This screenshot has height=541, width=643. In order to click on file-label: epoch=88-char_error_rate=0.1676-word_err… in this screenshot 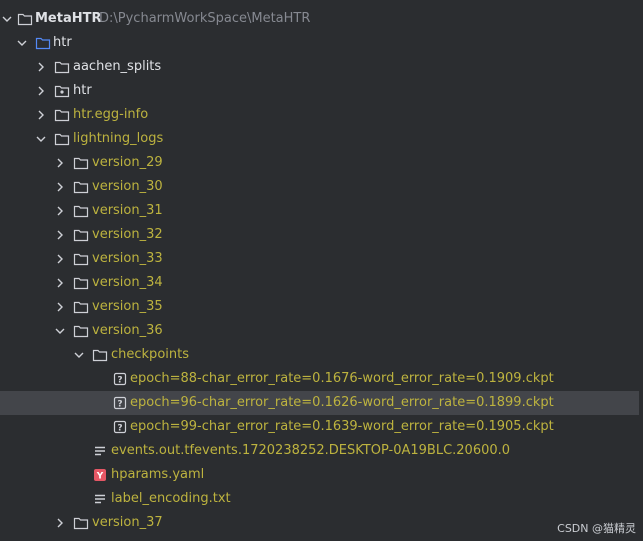, I will do `click(342, 378)`.